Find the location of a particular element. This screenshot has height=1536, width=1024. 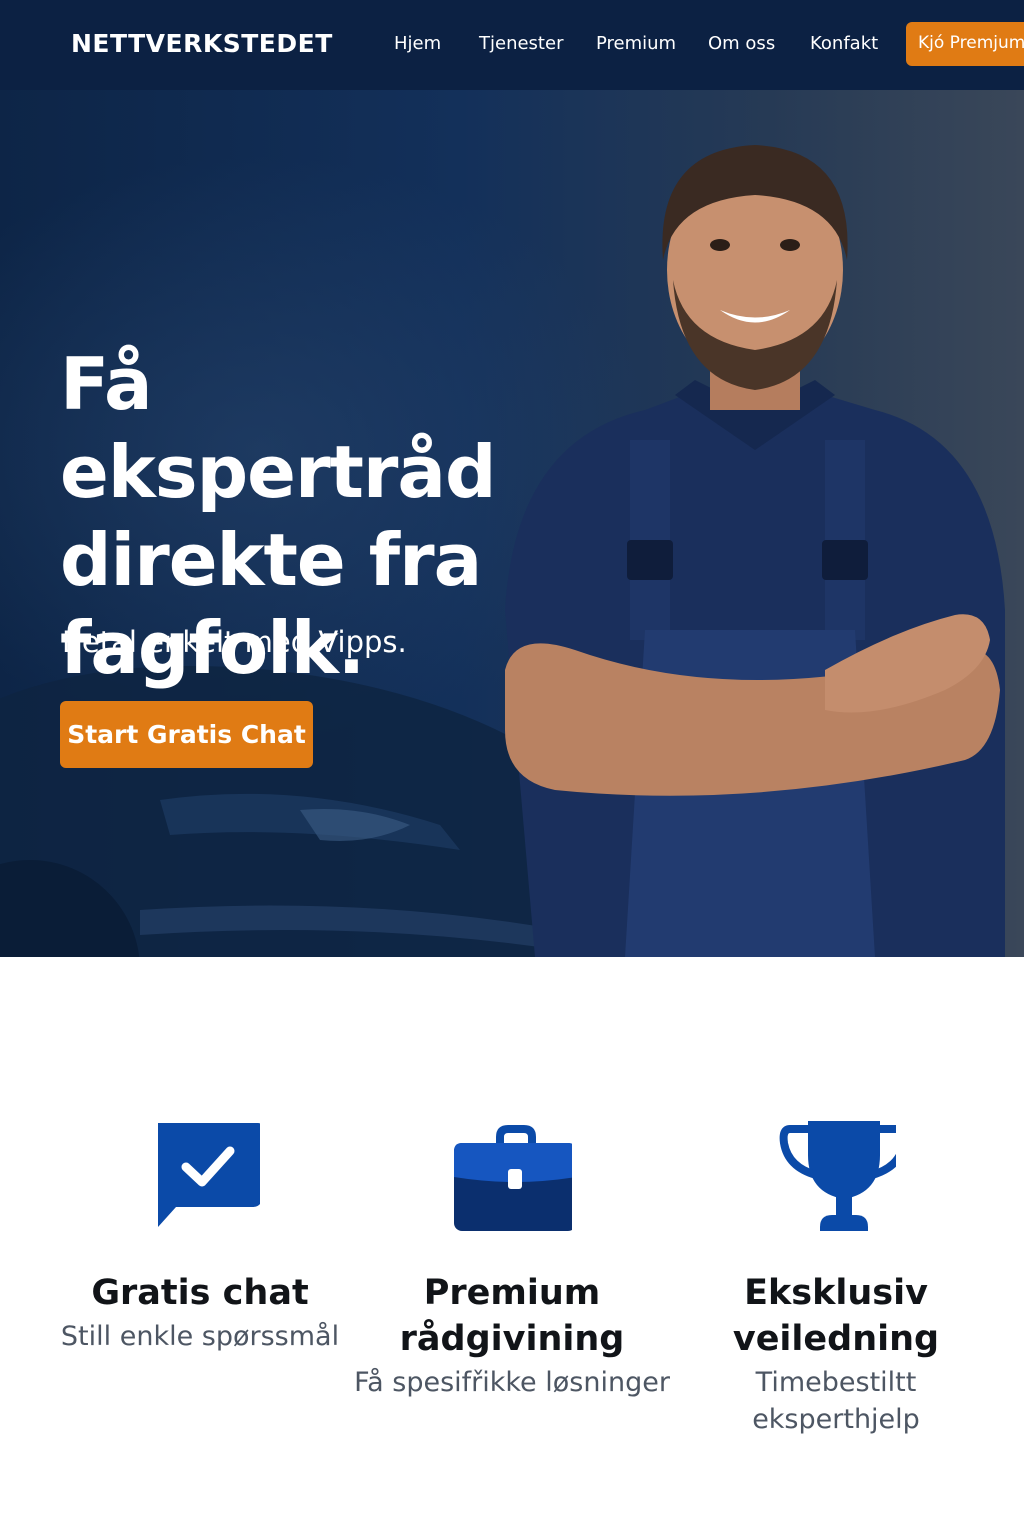

briefcase-icon is located at coordinates (515, 1178).